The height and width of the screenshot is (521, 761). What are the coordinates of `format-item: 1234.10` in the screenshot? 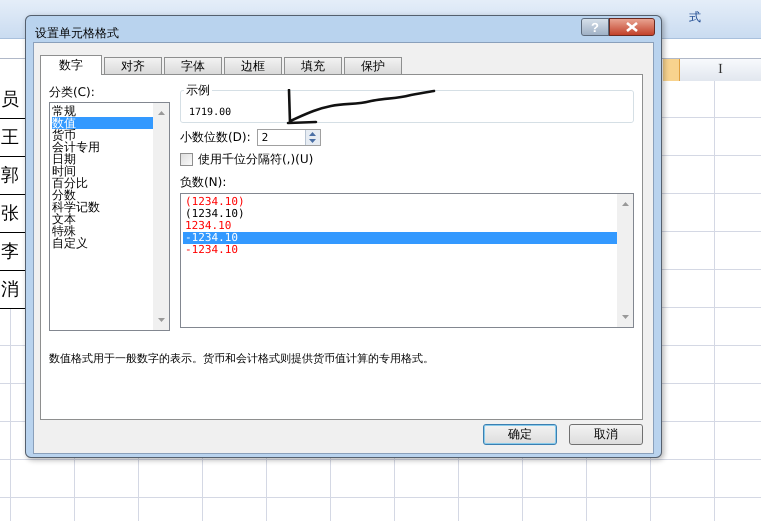 It's located at (400, 226).